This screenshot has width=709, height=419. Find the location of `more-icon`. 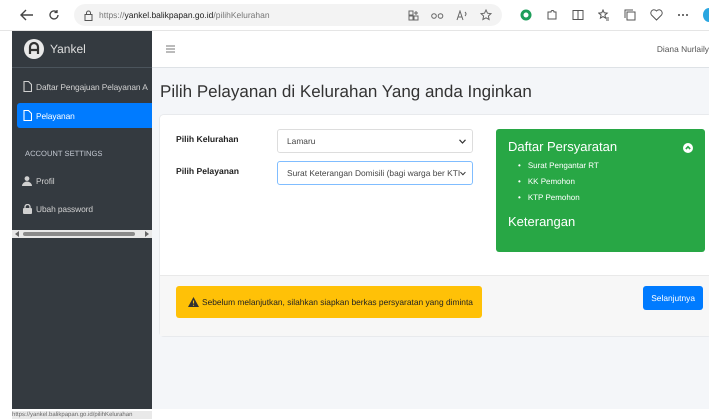

more-icon is located at coordinates (683, 15).